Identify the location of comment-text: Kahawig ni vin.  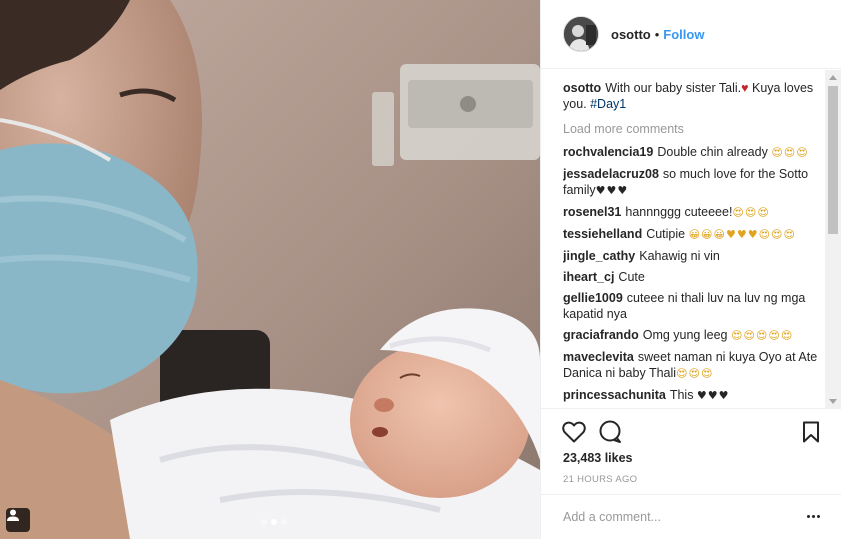
(679, 256).